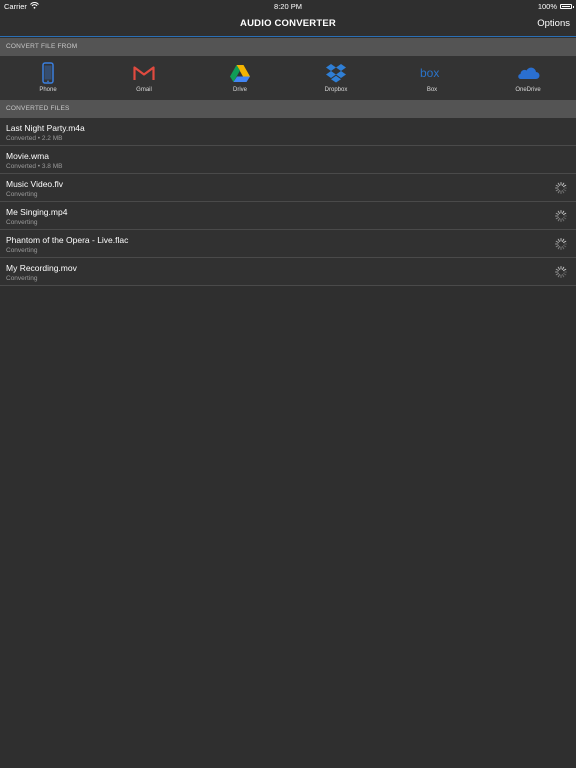 Image resolution: width=576 pixels, height=768 pixels. I want to click on list-item: Movie.wma Converted • 3.8 MB, so click(288, 160).